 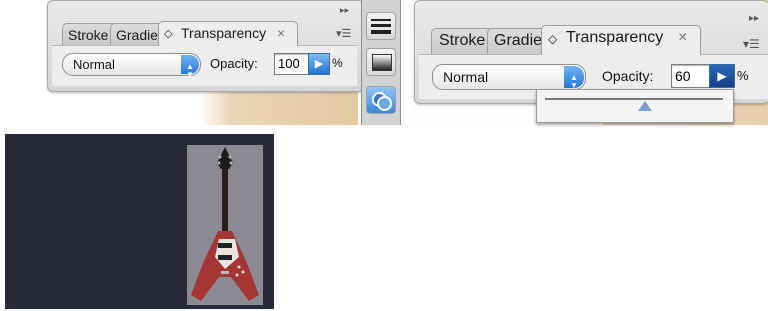 What do you see at coordinates (462, 41) in the screenshot?
I see `tab-stroke: Stroke` at bounding box center [462, 41].